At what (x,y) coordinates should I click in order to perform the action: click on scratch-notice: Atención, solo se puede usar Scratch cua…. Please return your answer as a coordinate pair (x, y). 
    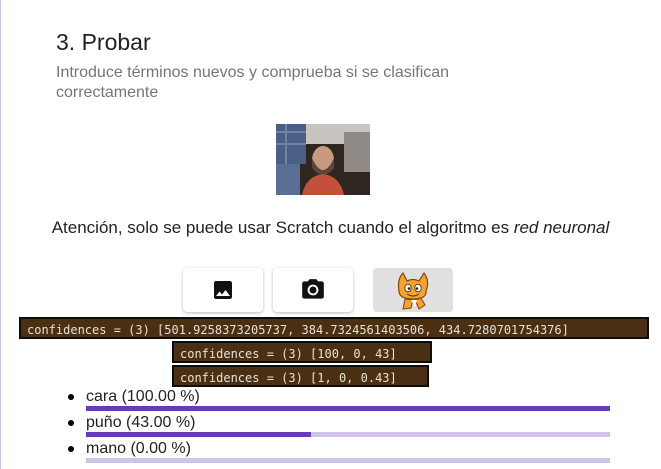
    Looking at the image, I should click on (330, 228).